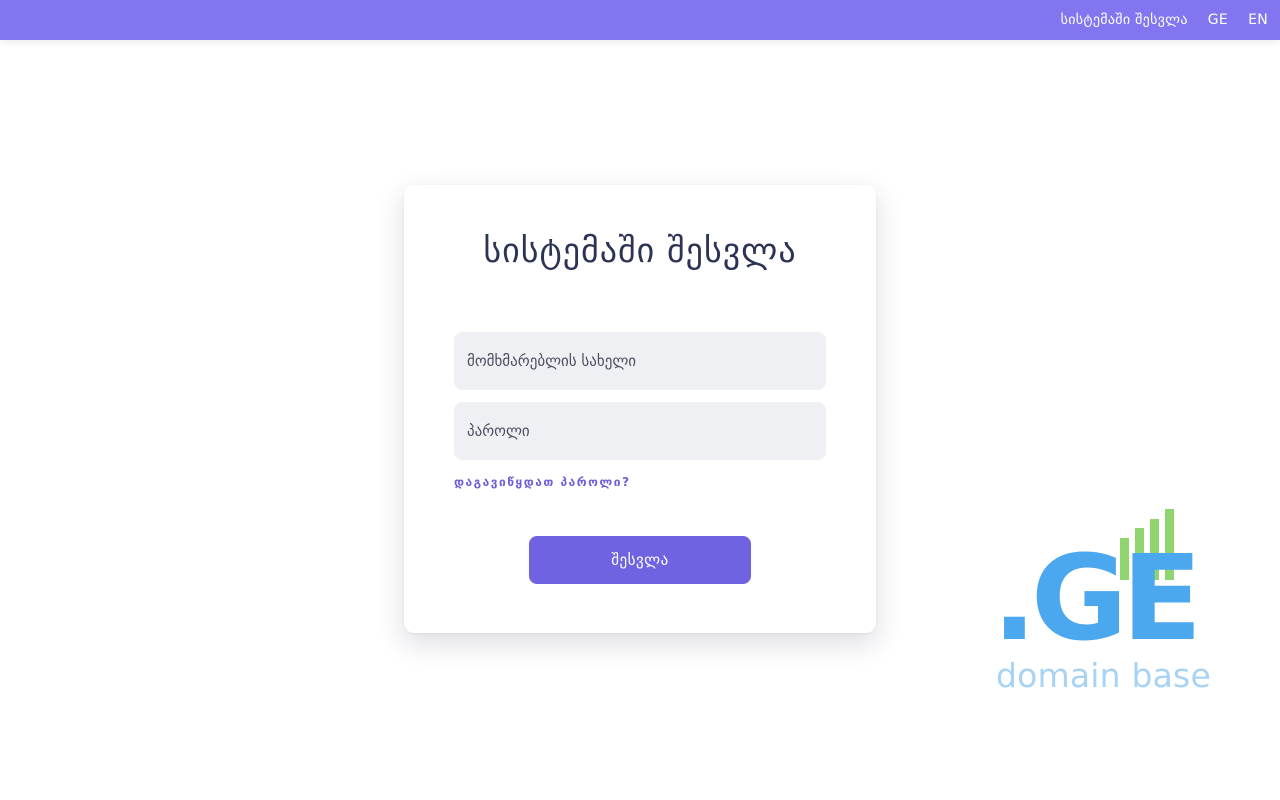  Describe the element at coordinates (1258, 20) in the screenshot. I see `lang-en-link: EN` at that location.